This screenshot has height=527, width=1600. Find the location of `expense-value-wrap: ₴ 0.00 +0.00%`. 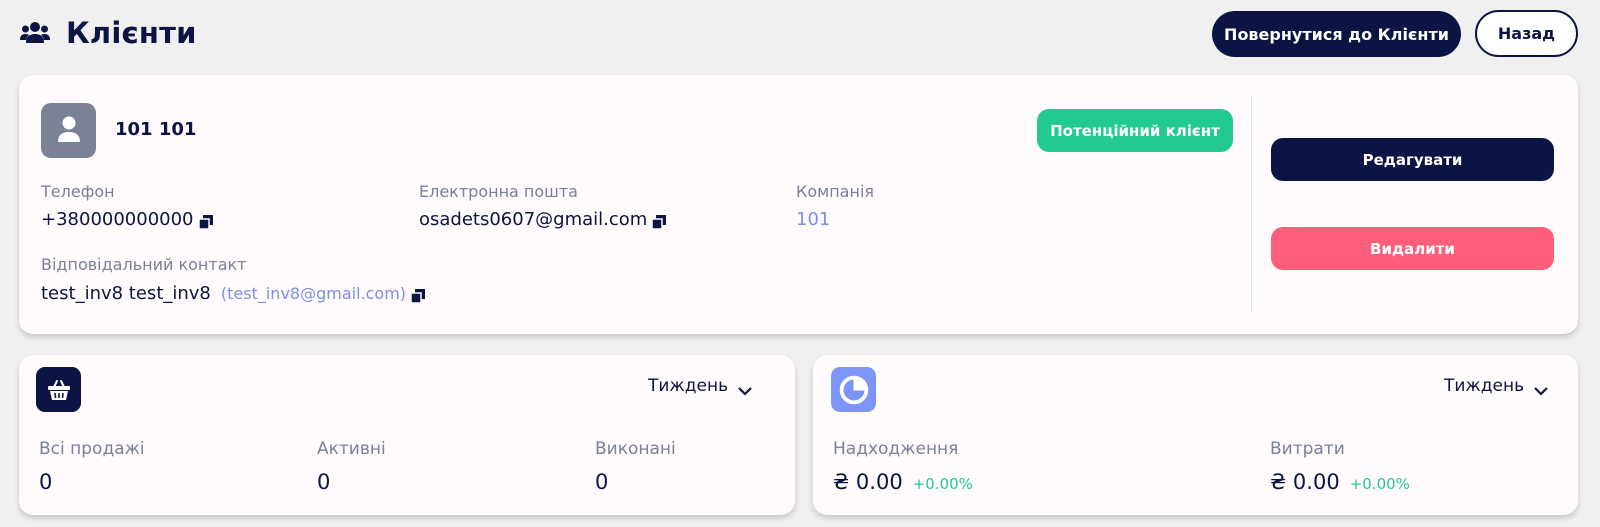

expense-value-wrap: ₴ 0.00 +0.00% is located at coordinates (1340, 482).